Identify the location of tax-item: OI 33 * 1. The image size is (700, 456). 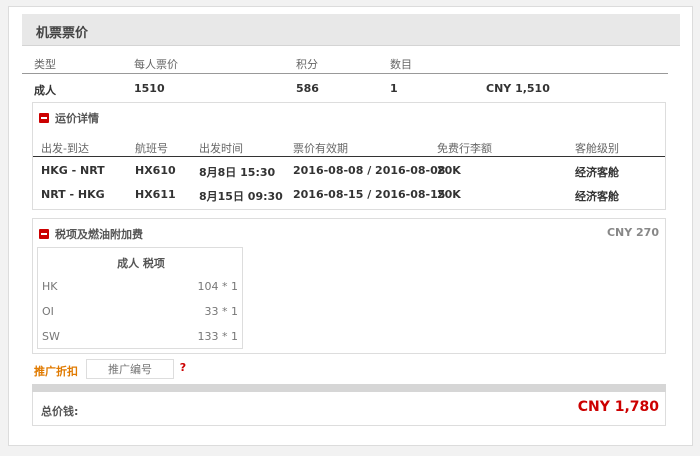
(140, 315).